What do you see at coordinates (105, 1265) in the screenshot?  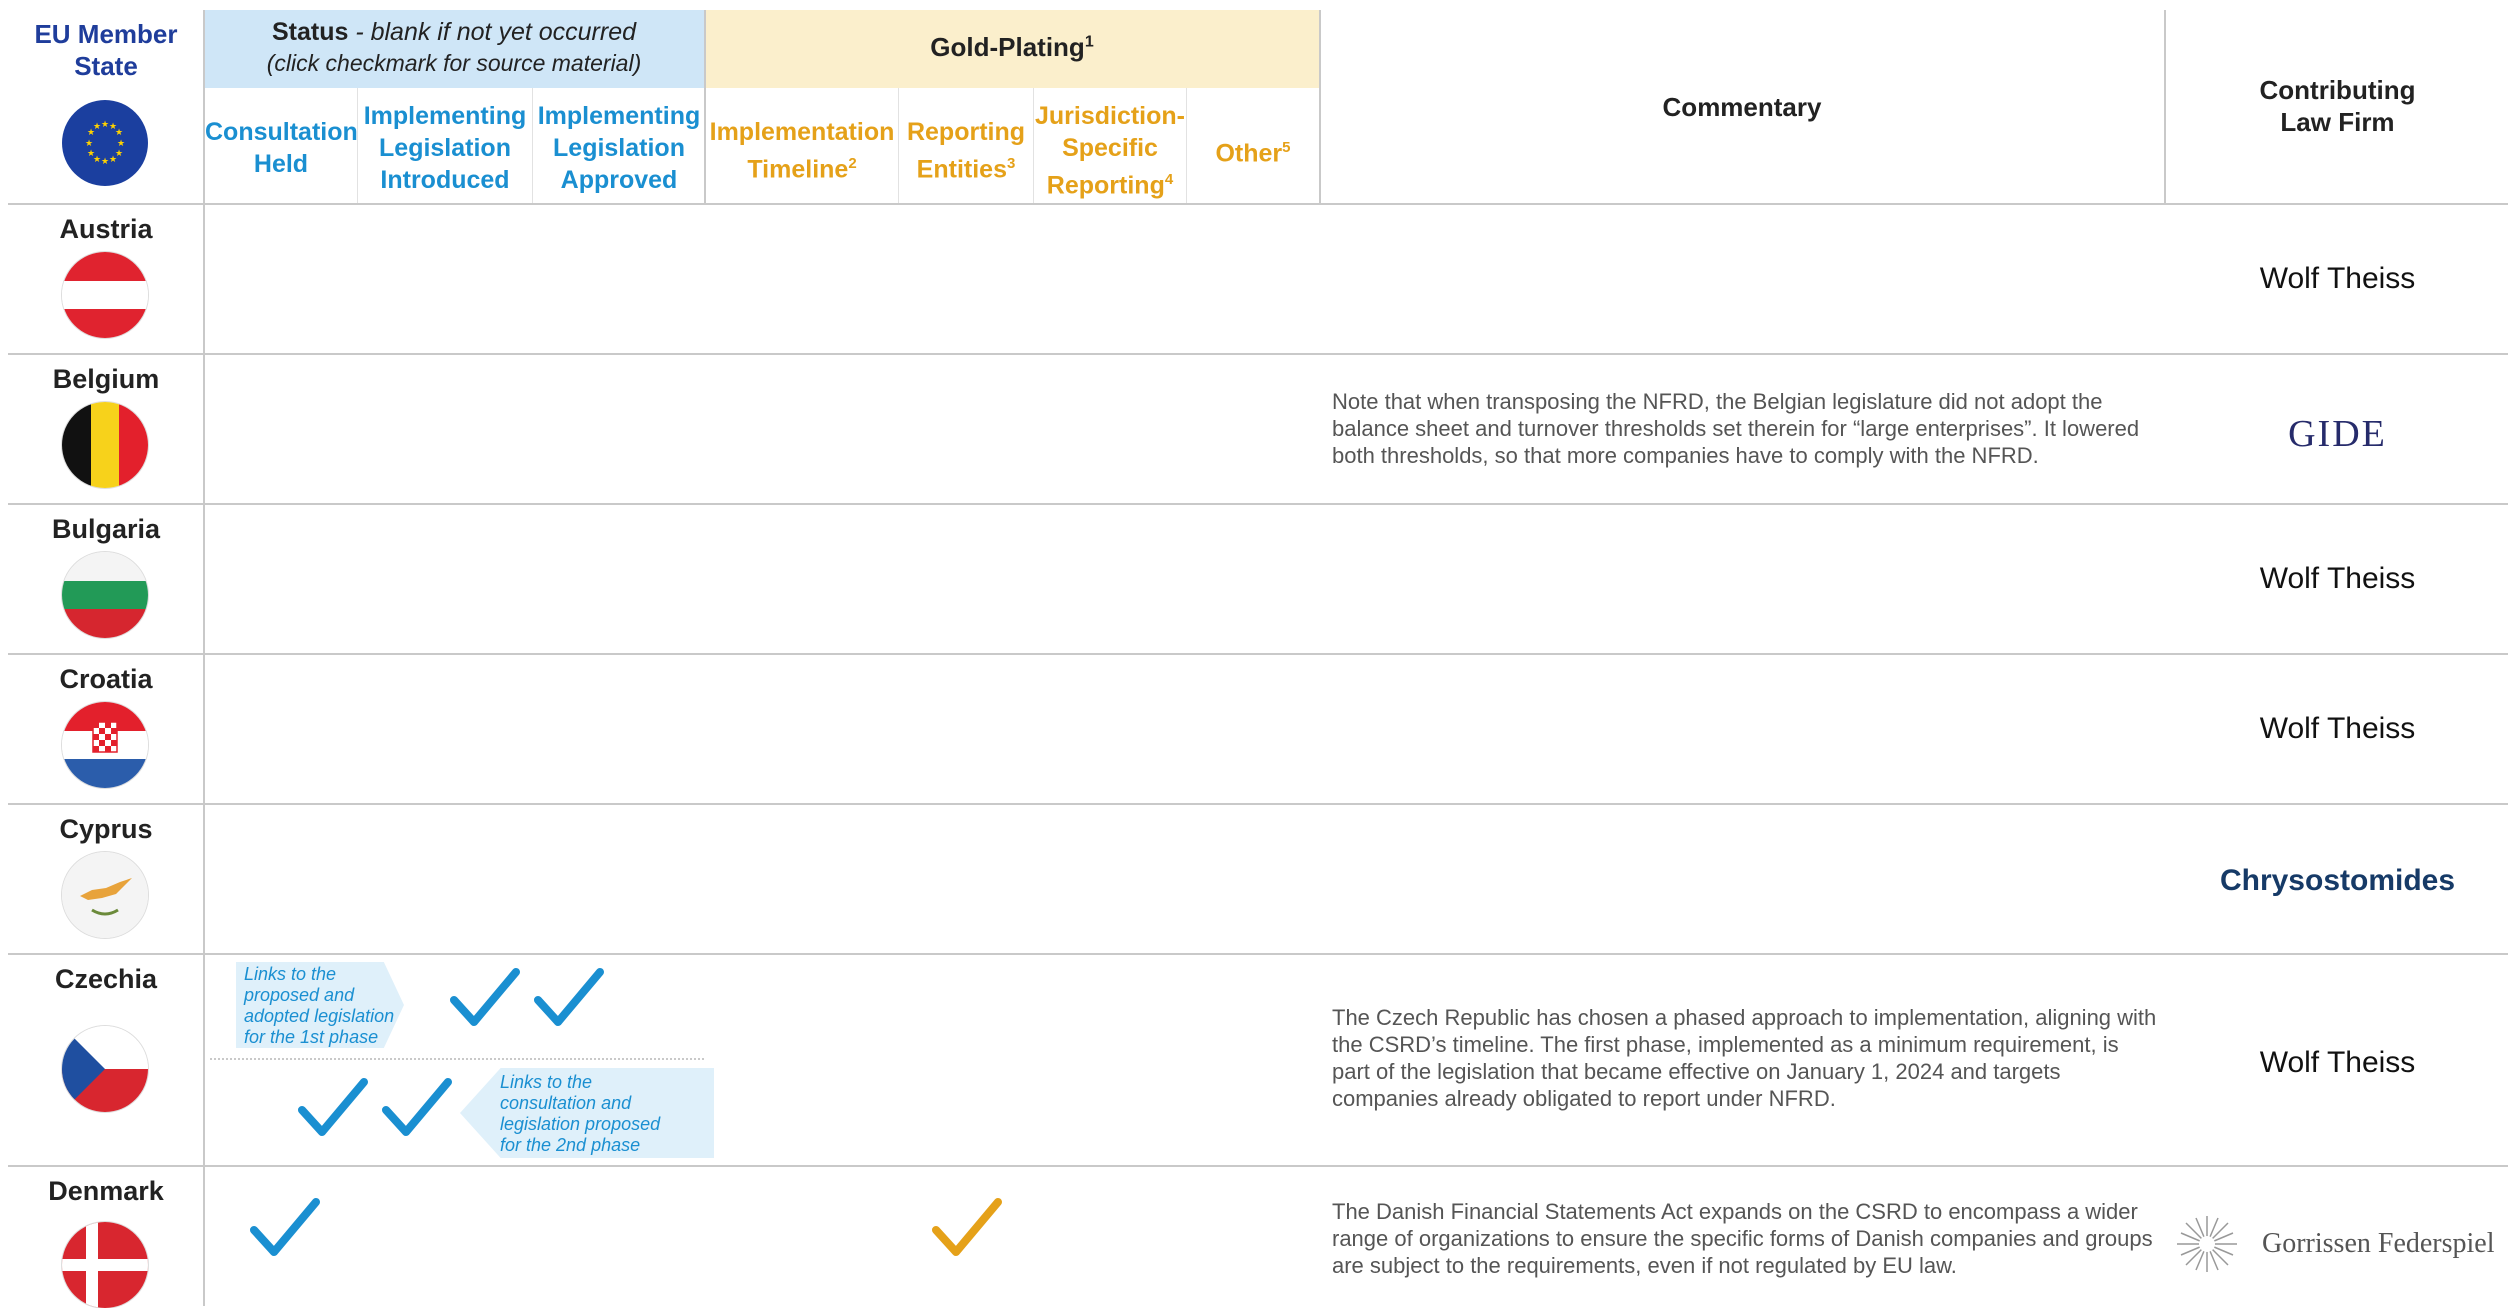 I see `denmark-flag-icon` at bounding box center [105, 1265].